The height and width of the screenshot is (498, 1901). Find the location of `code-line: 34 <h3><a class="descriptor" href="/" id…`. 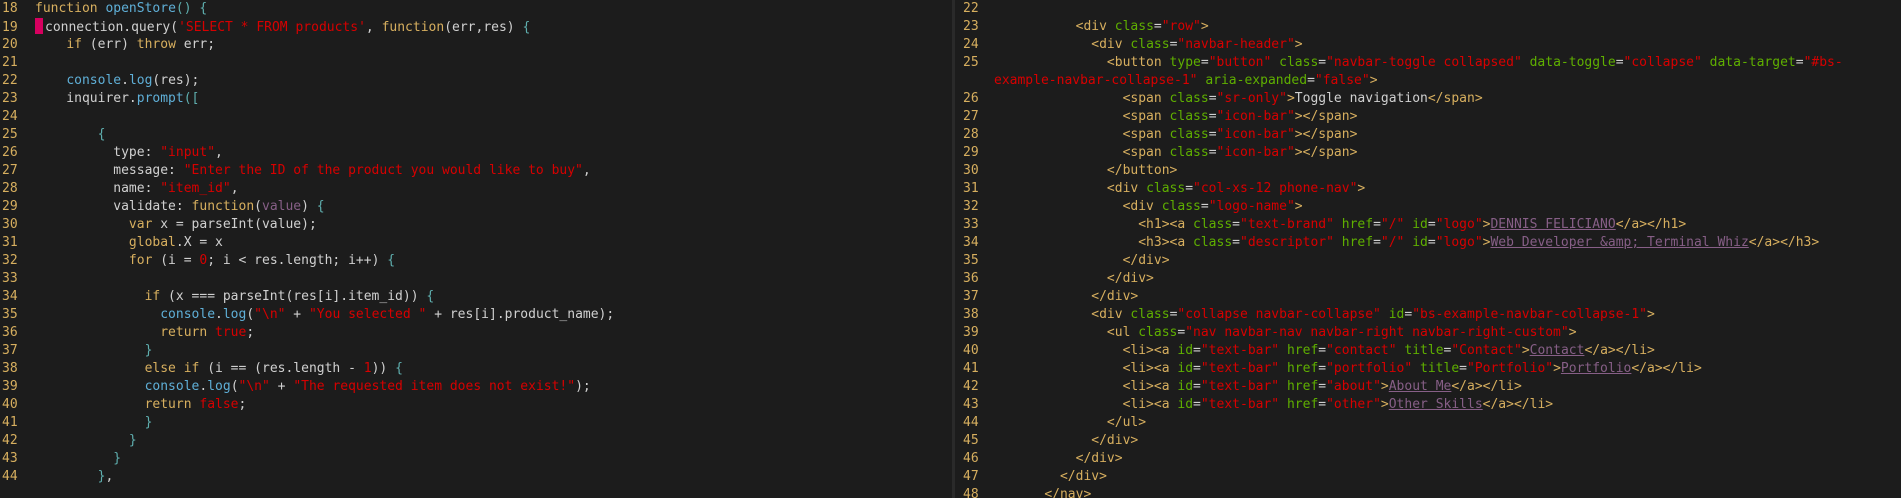

code-line: 34 <h3><a class="descriptor" href="/" id… is located at coordinates (1429, 243).